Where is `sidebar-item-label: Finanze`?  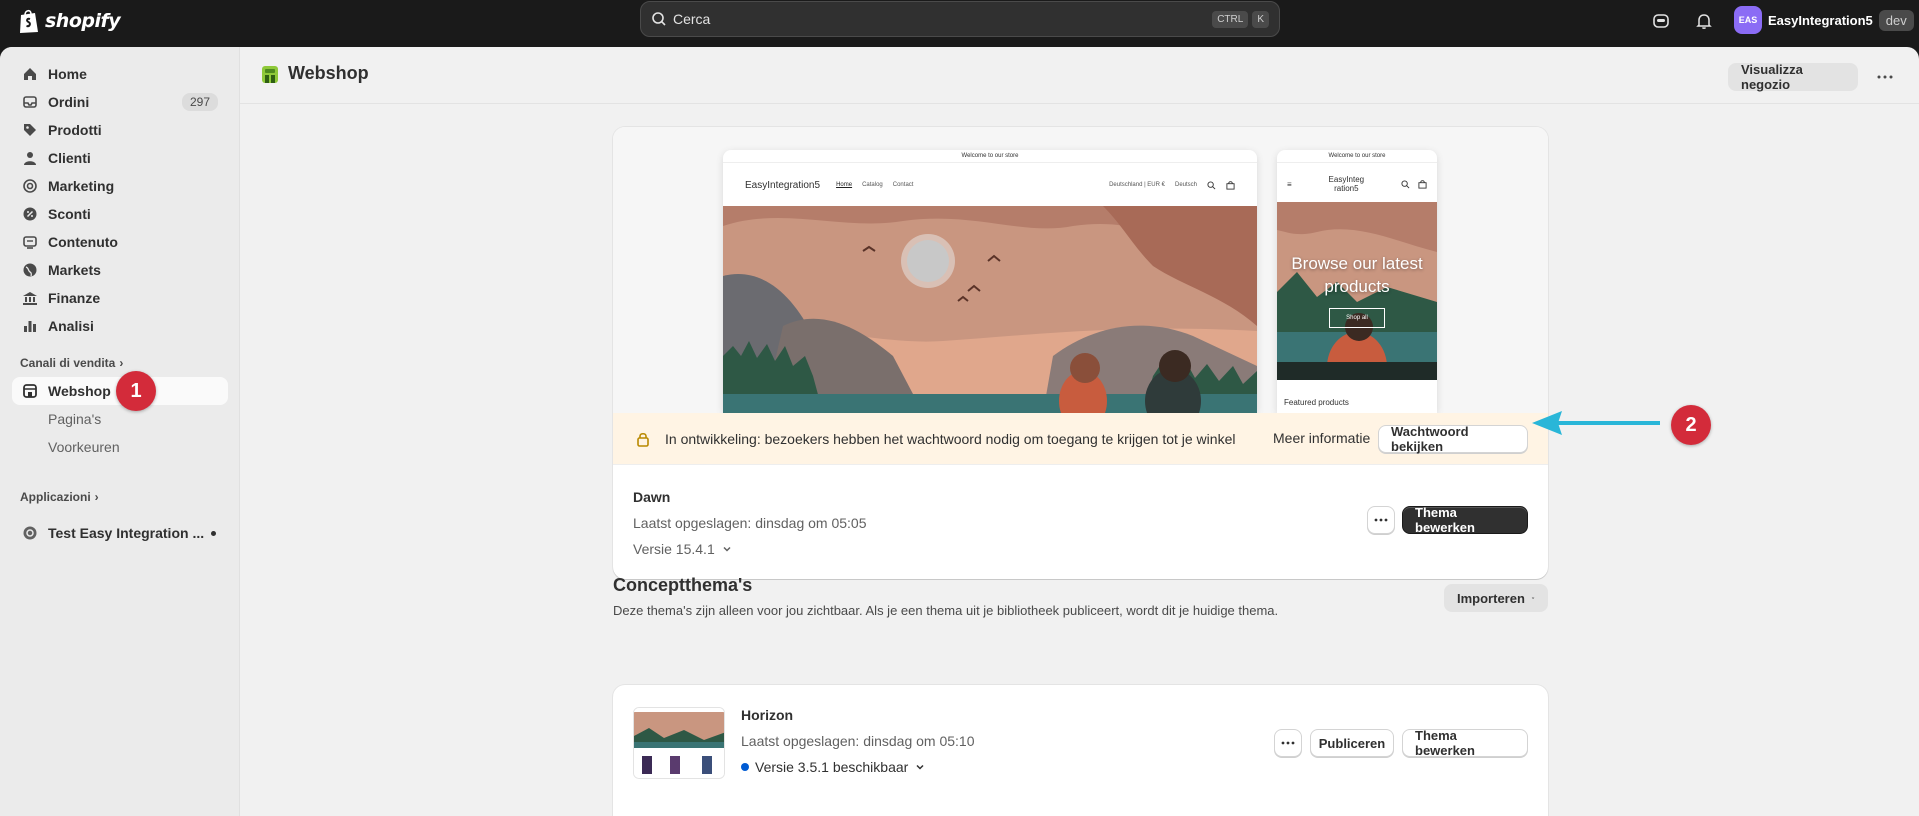
sidebar-item-label: Finanze is located at coordinates (74, 298).